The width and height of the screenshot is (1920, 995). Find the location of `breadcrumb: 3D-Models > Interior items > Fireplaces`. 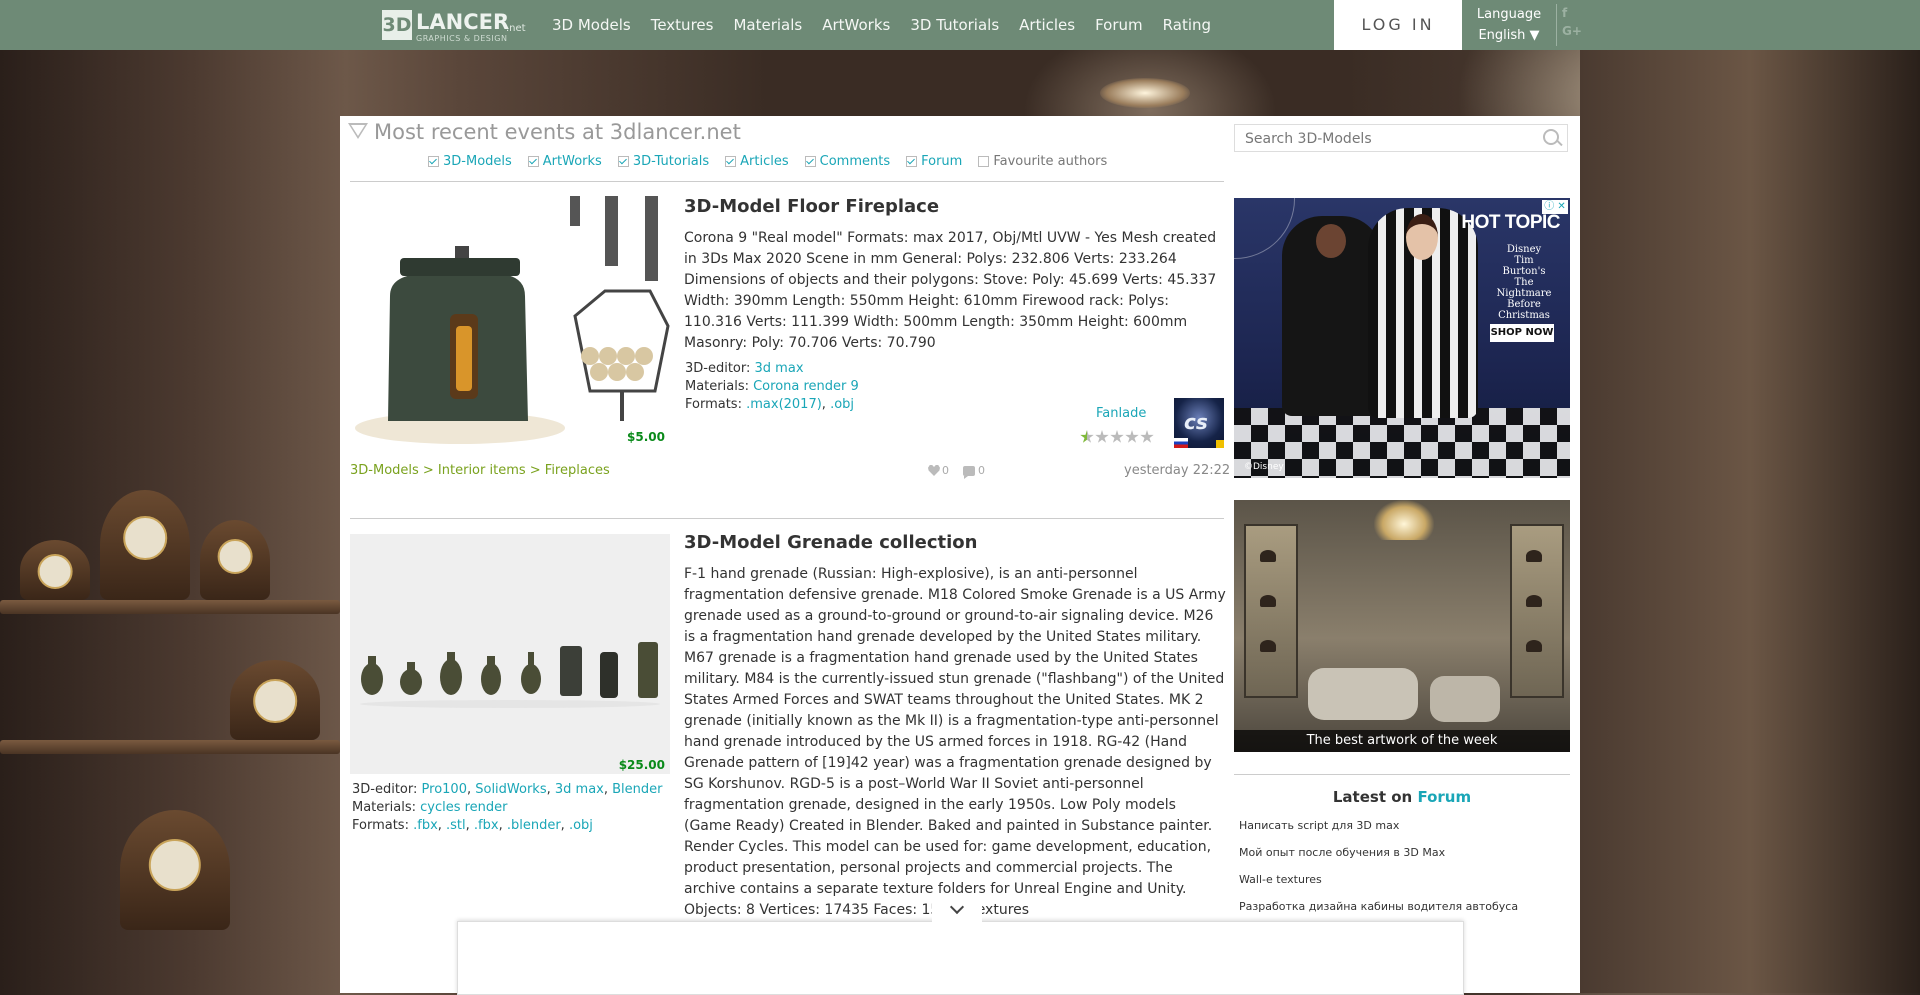

breadcrumb: 3D-Models > Interior items > Fireplaces is located at coordinates (480, 470).